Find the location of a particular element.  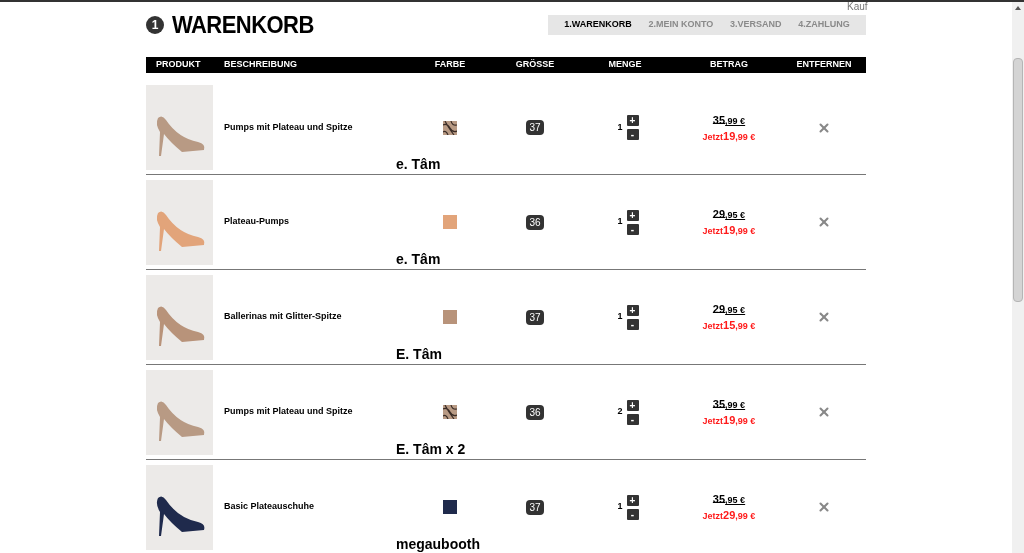

column-header: BETRAG is located at coordinates (729, 65).